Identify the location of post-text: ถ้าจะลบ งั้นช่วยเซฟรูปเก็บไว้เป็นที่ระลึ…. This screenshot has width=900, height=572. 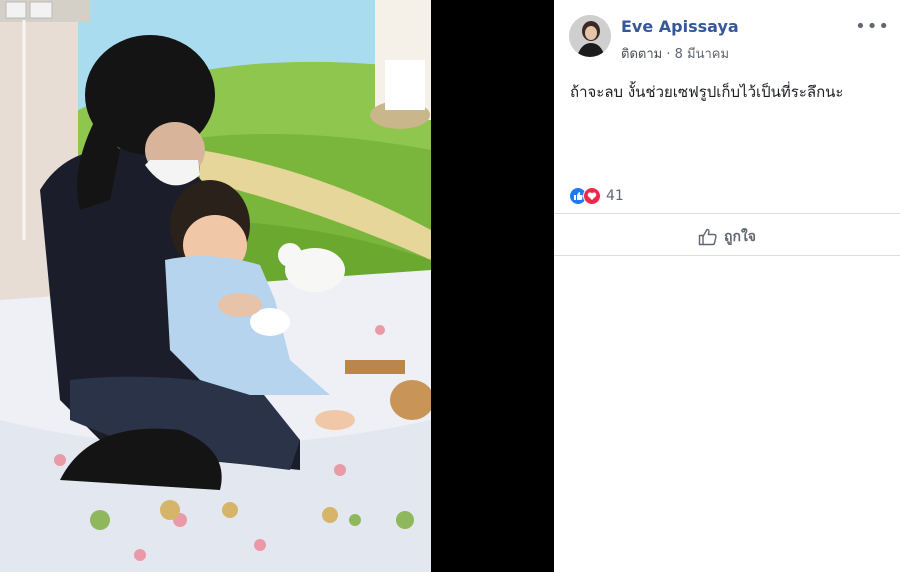
(707, 92).